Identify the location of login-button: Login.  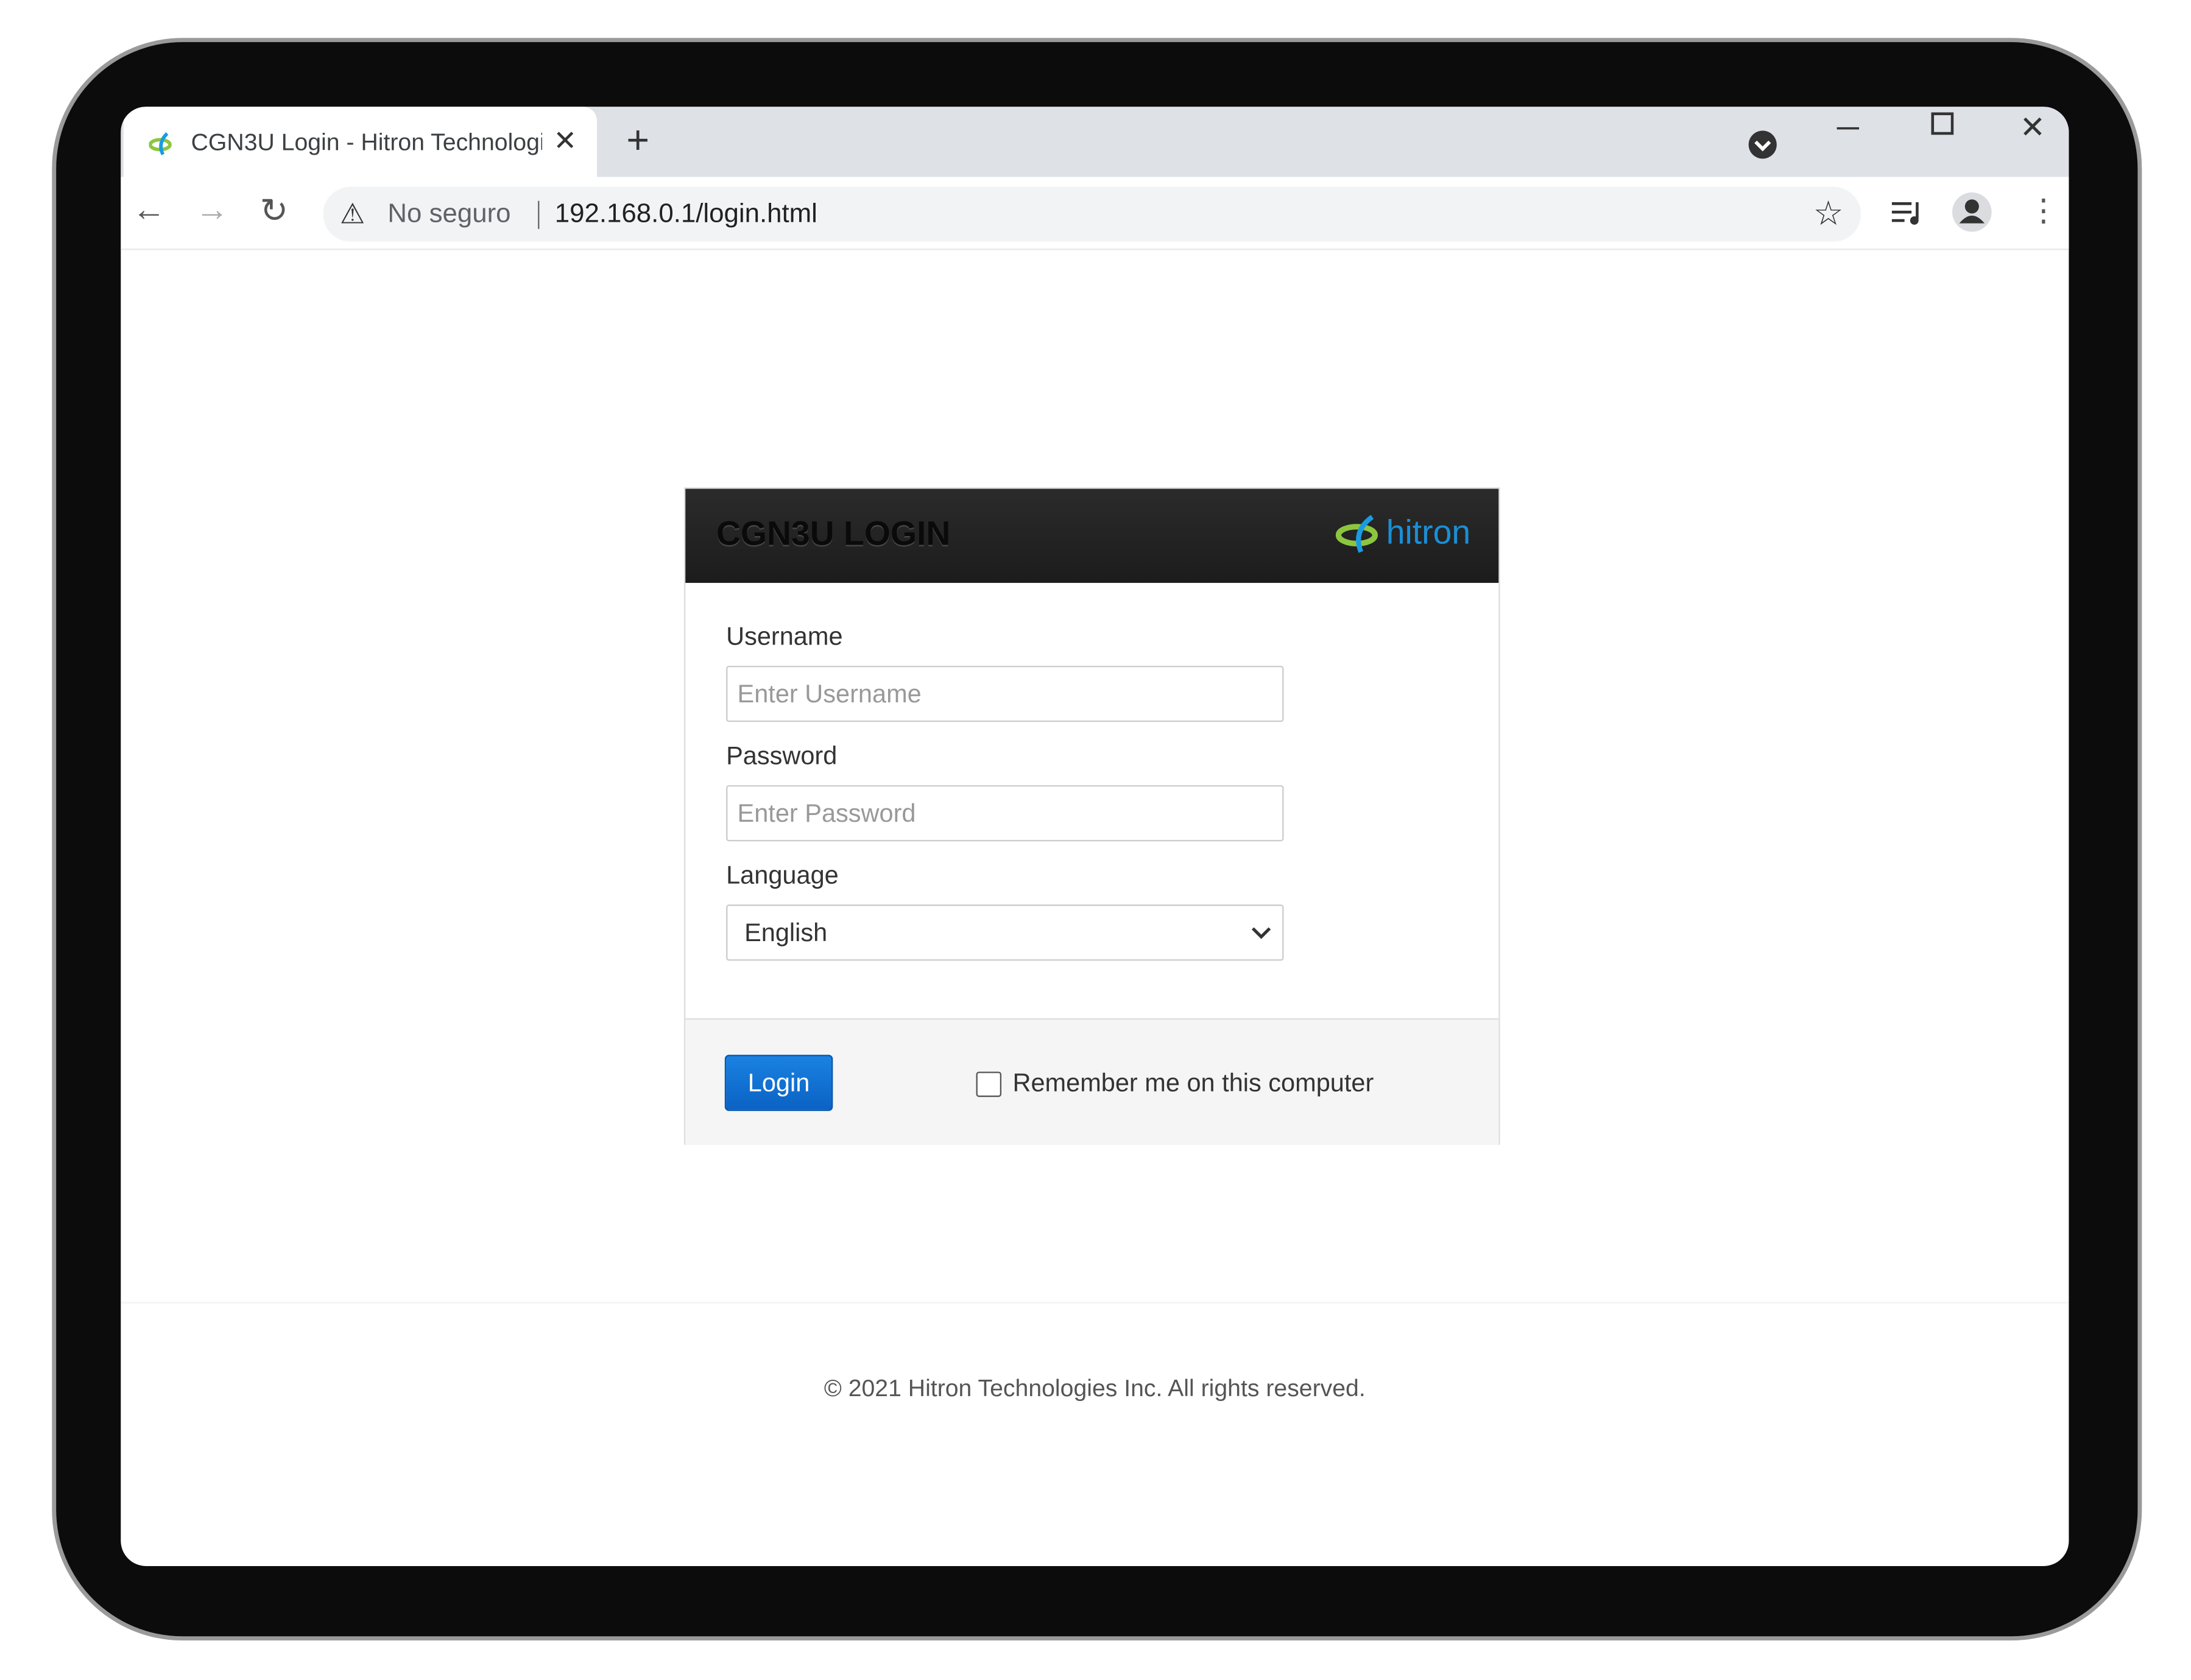
(779, 1082).